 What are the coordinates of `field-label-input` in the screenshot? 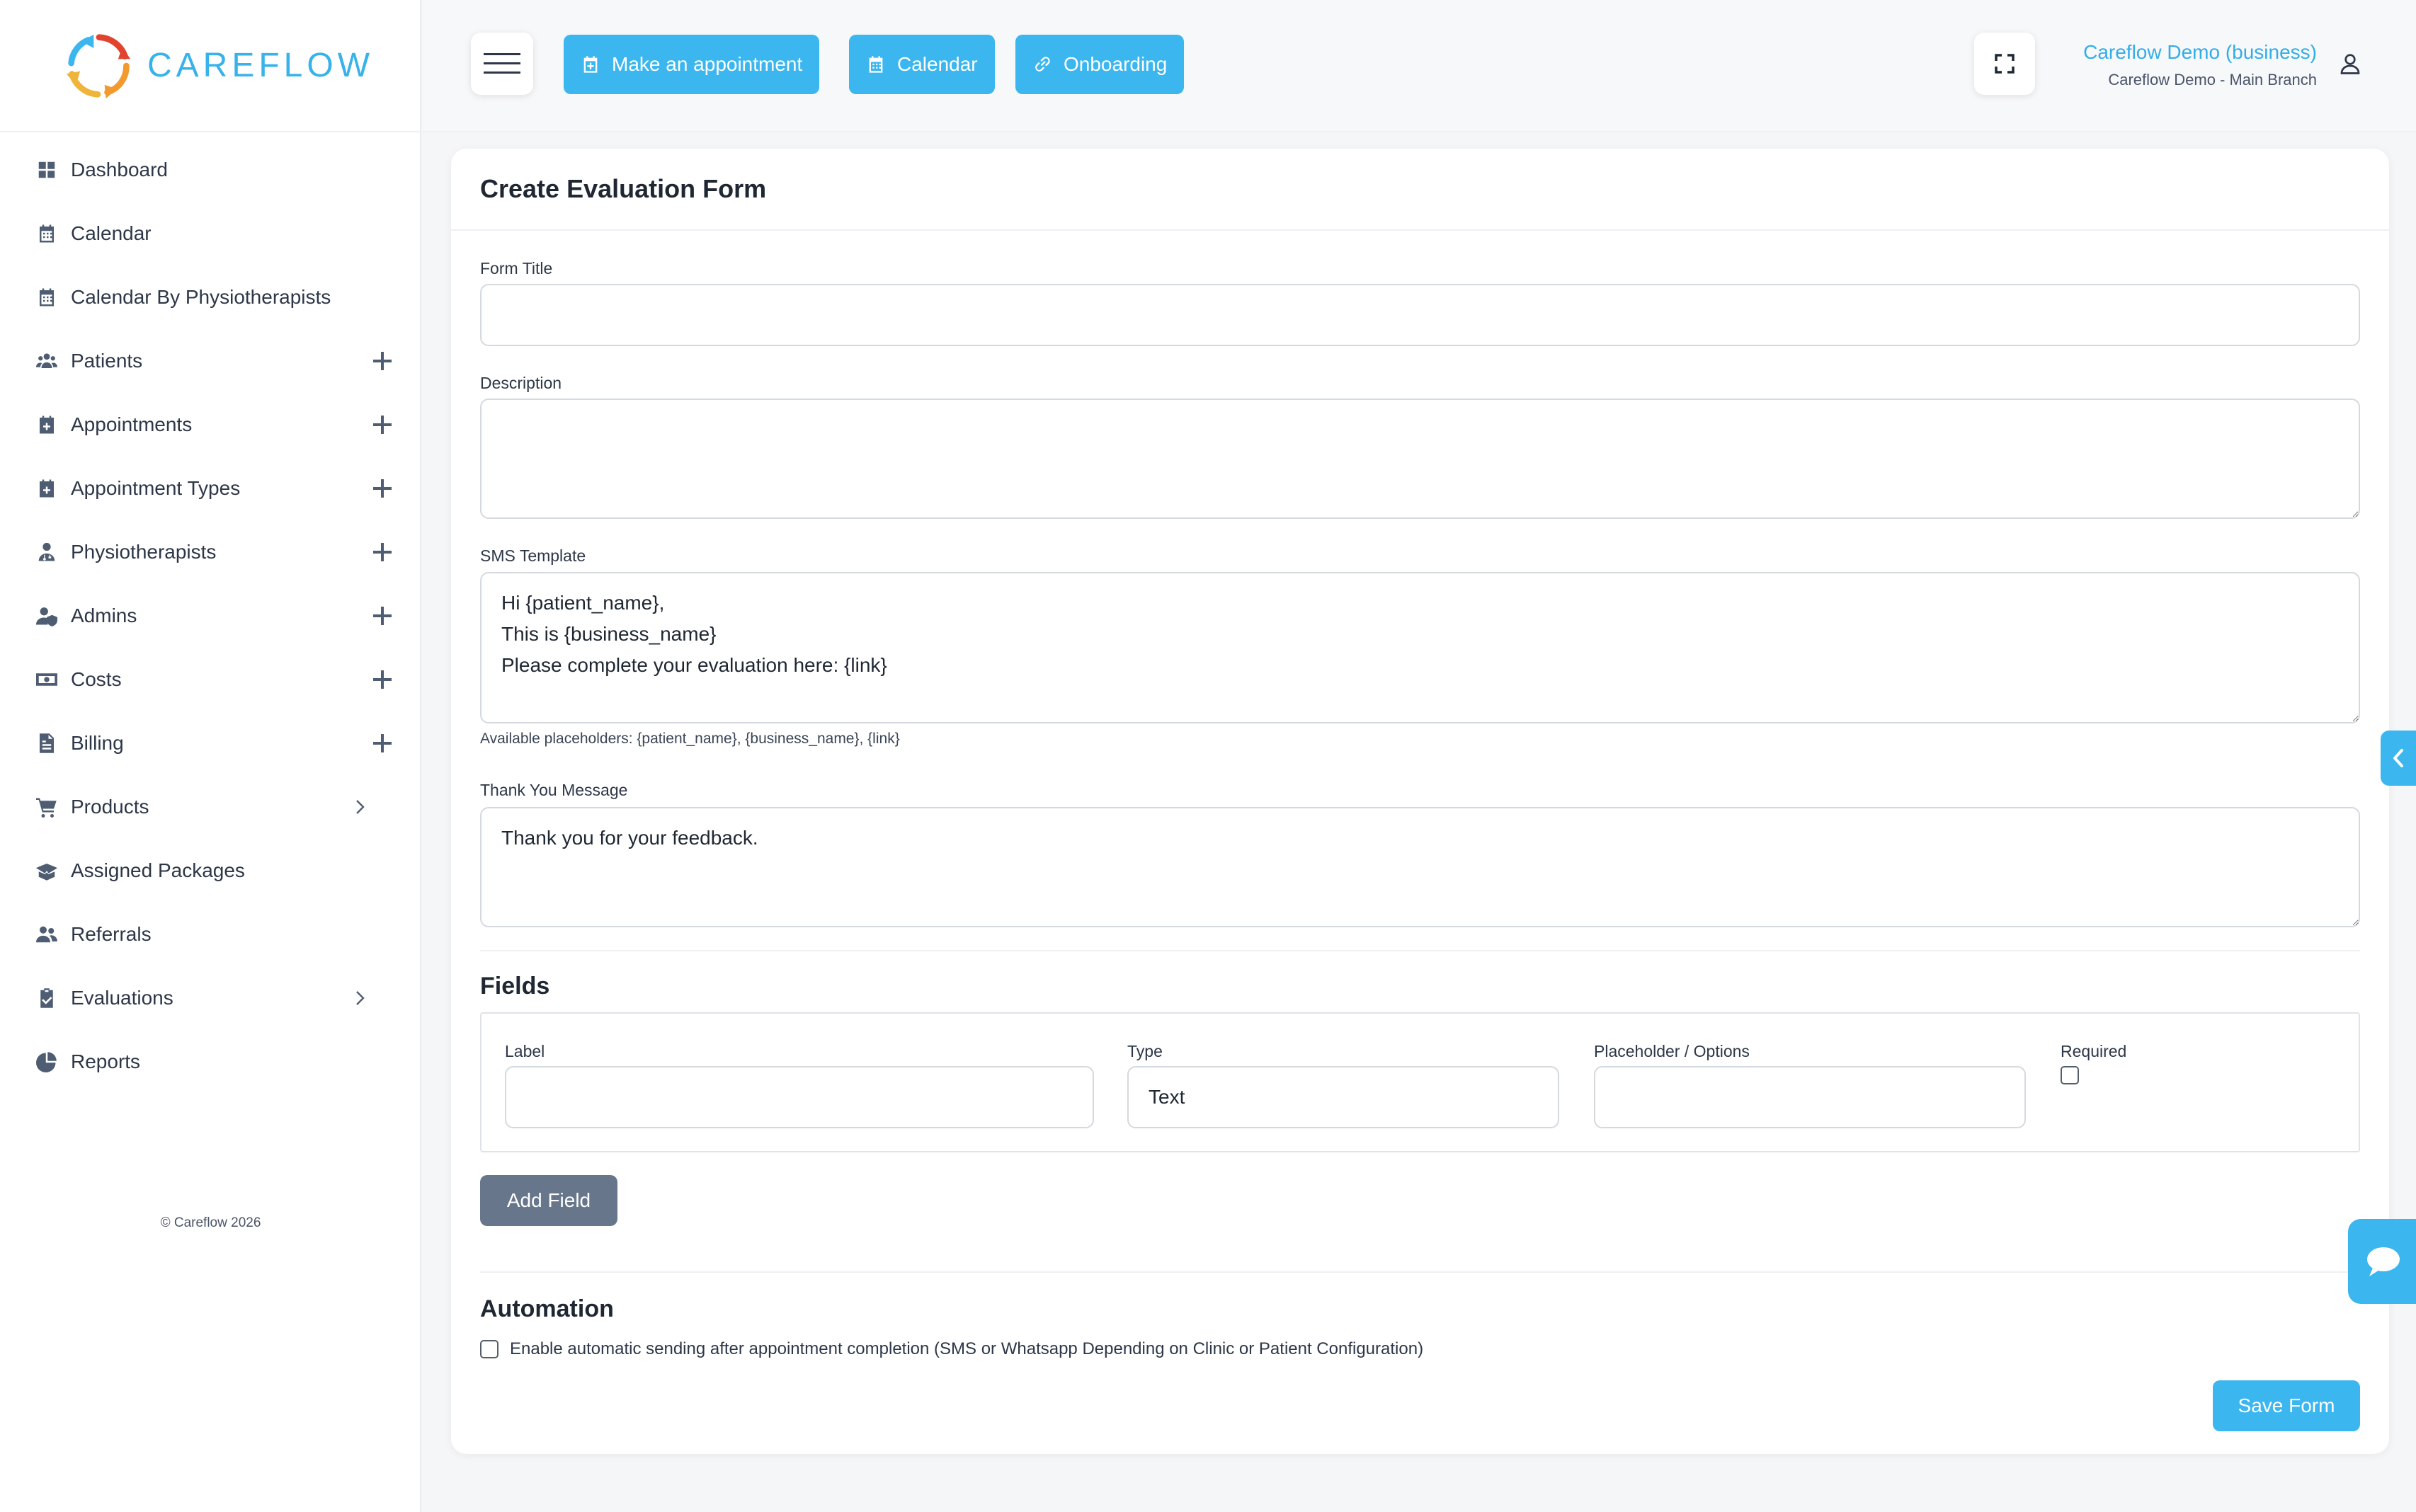 It's located at (799, 1097).